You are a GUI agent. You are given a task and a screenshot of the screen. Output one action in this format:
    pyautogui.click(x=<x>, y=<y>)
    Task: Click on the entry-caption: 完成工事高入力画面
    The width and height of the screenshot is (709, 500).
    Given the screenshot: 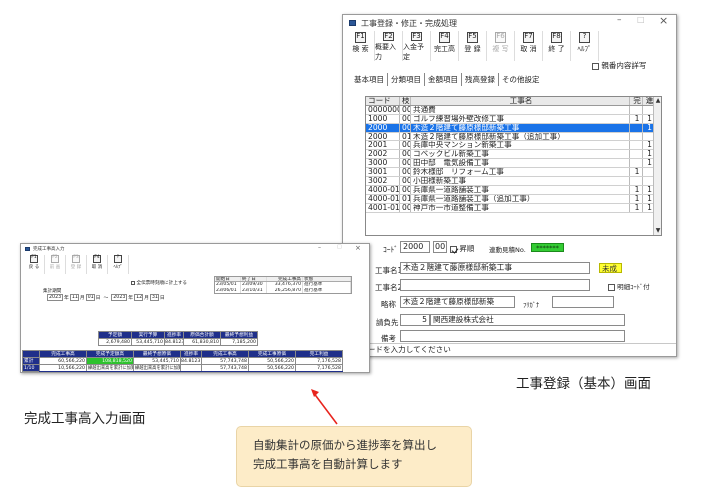 What is the action you would take?
    pyautogui.click(x=85, y=419)
    